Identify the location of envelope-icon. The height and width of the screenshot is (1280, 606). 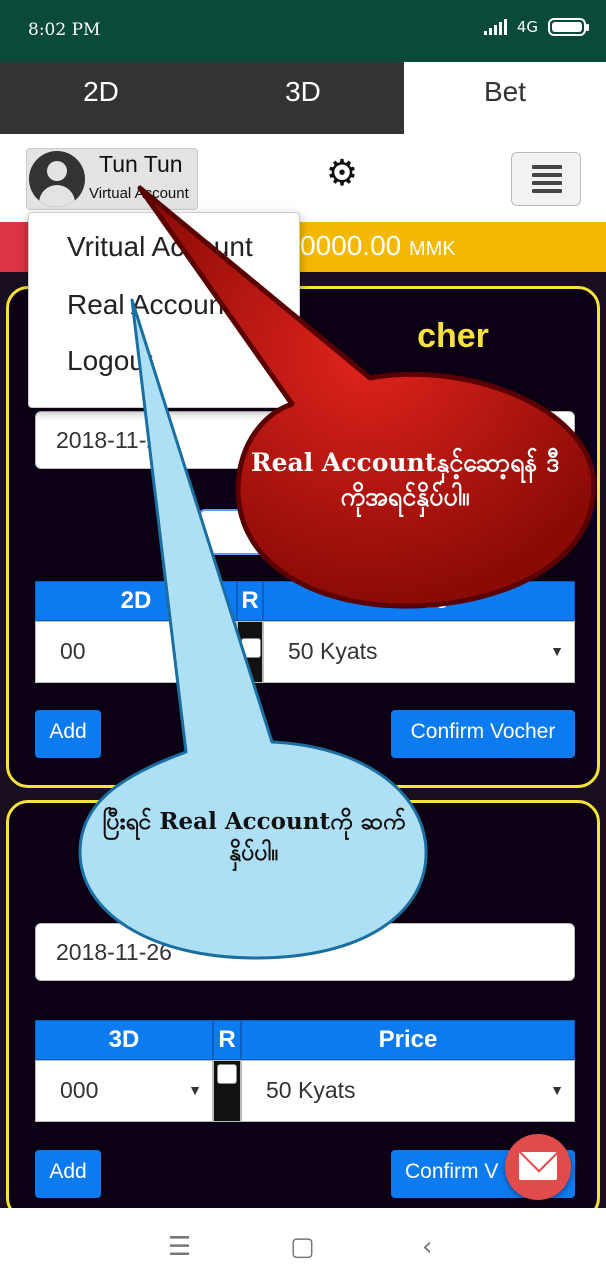
(538, 1166).